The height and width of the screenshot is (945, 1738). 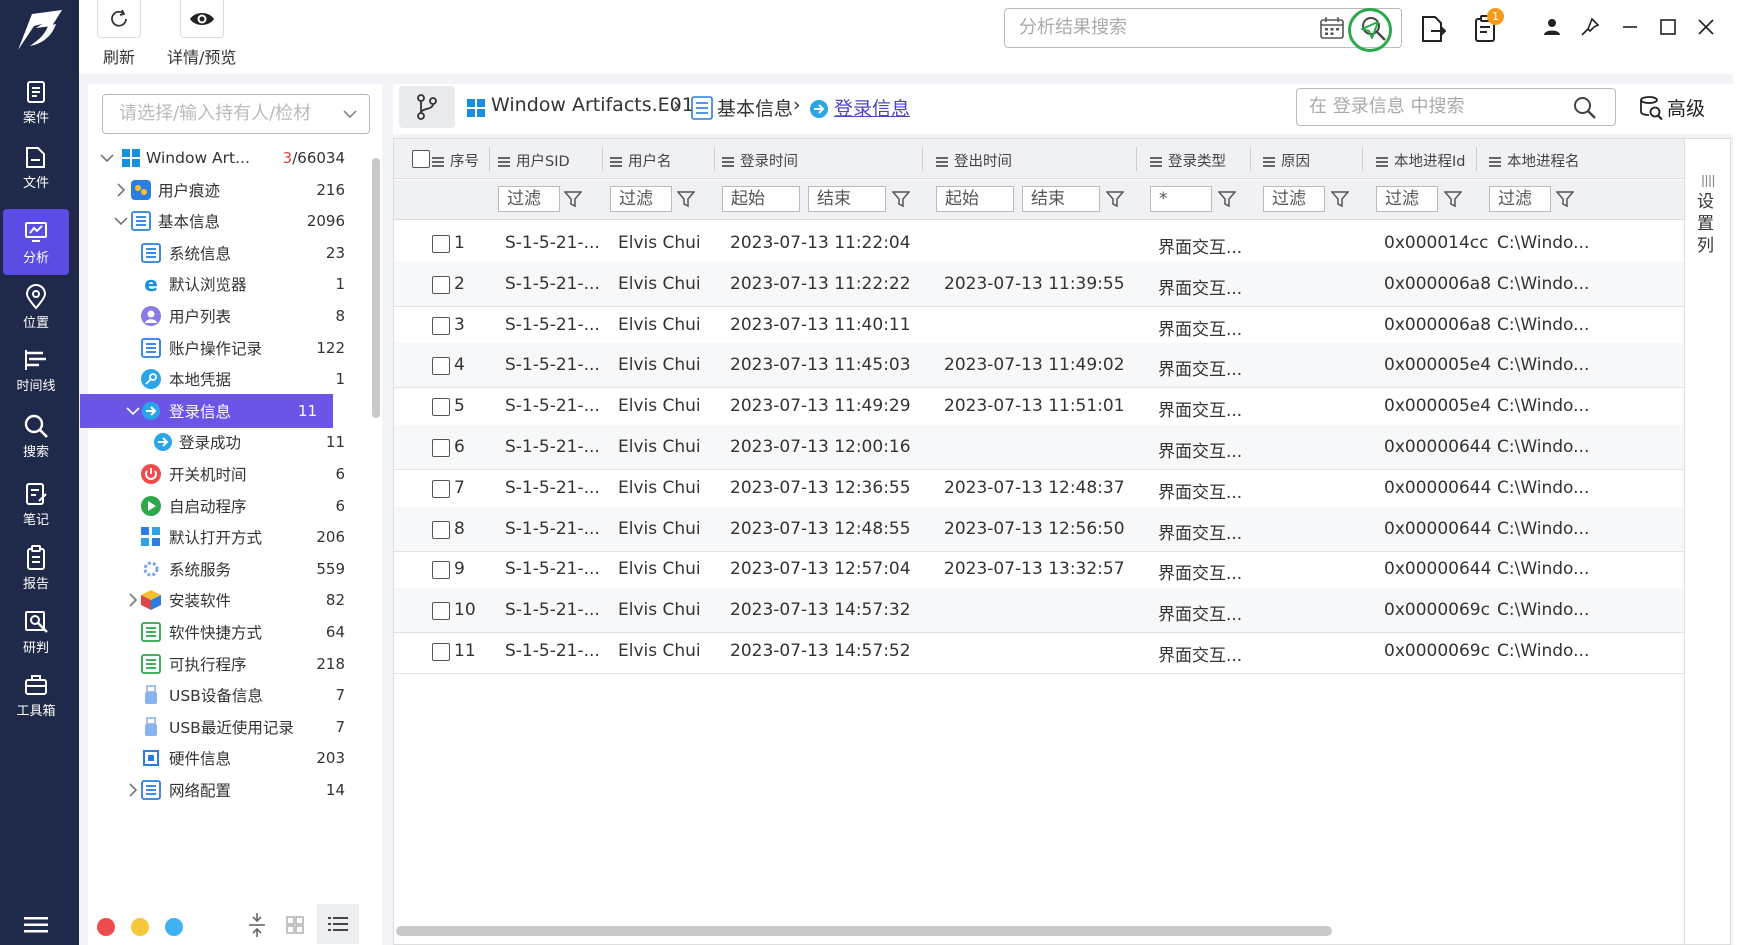 What do you see at coordinates (36, 695) in the screenshot?
I see `nav-item-toolbox: 工具箱` at bounding box center [36, 695].